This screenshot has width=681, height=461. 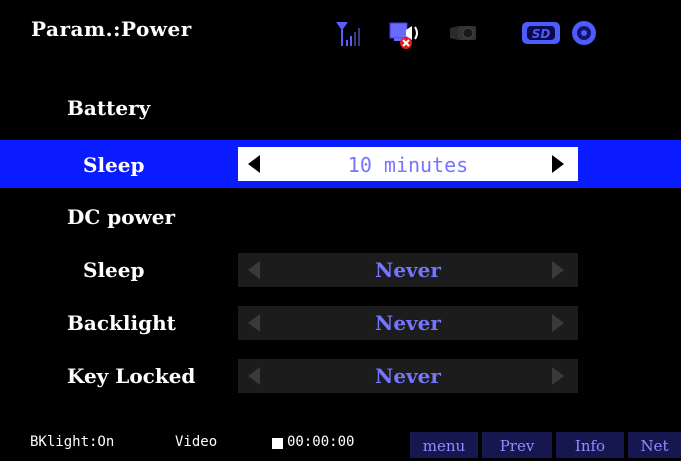 What do you see at coordinates (444, 445) in the screenshot?
I see `menu-button: menu` at bounding box center [444, 445].